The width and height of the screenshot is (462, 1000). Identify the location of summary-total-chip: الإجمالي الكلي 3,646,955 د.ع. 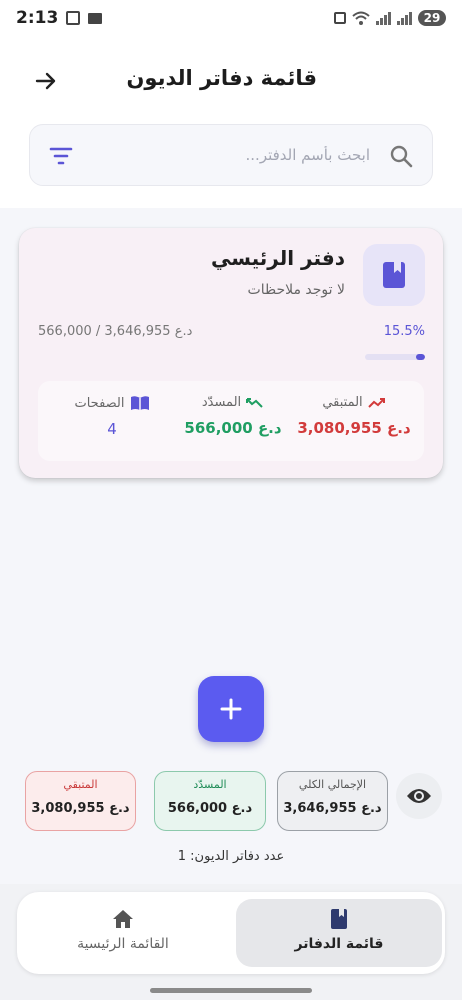
(332, 801).